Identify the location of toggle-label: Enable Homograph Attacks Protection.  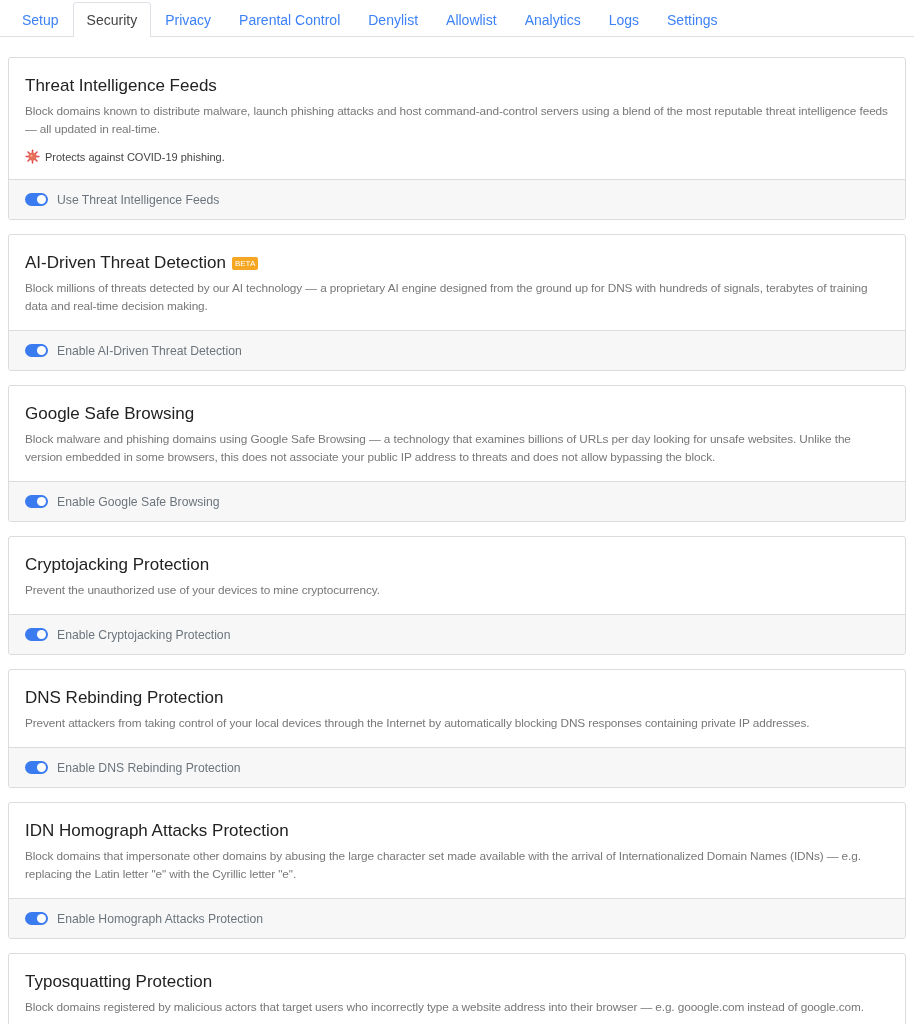
(160, 918).